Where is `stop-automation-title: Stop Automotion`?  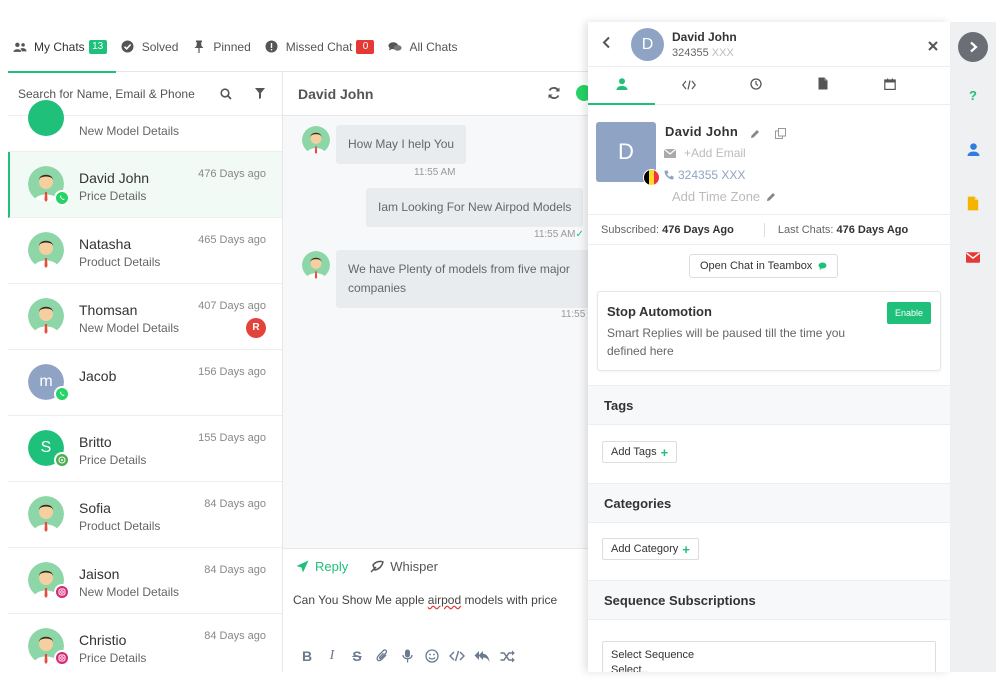 stop-automation-title: Stop Automotion is located at coordinates (659, 311).